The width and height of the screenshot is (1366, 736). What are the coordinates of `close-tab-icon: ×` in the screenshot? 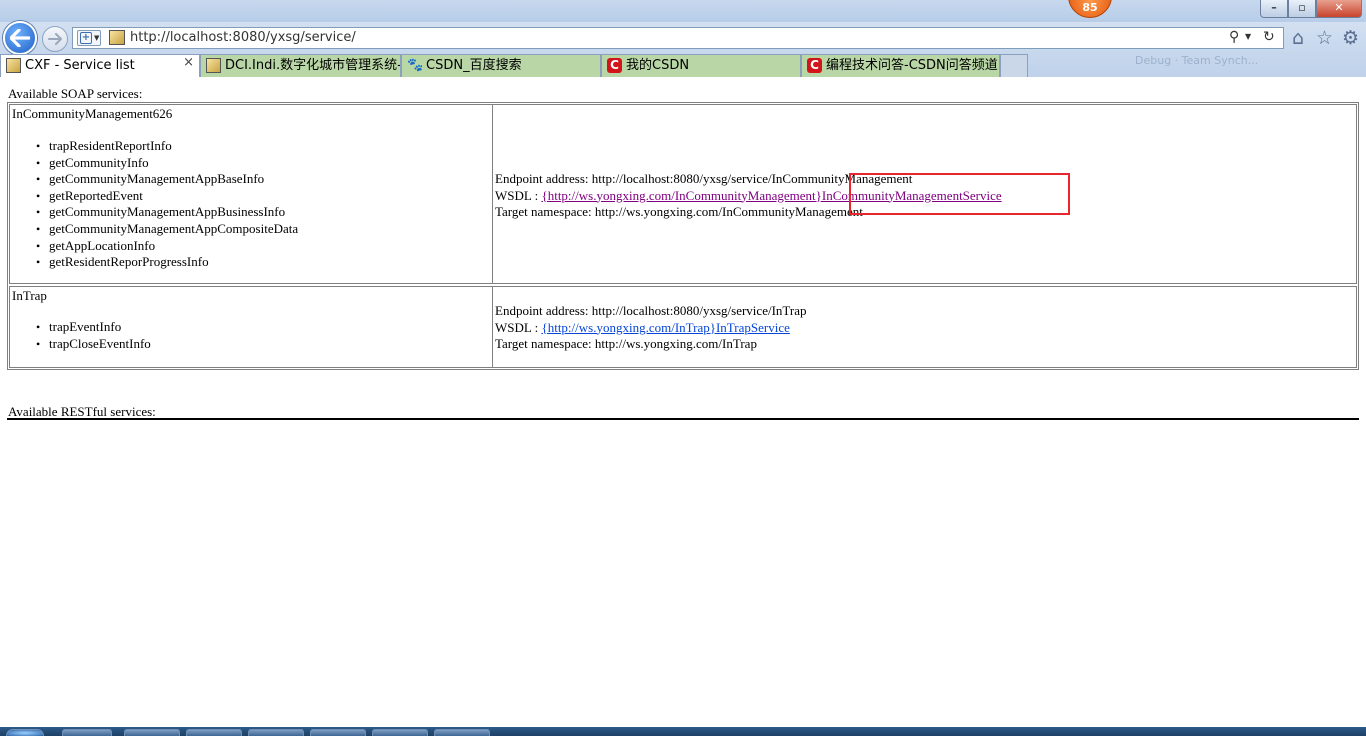 It's located at (188, 62).